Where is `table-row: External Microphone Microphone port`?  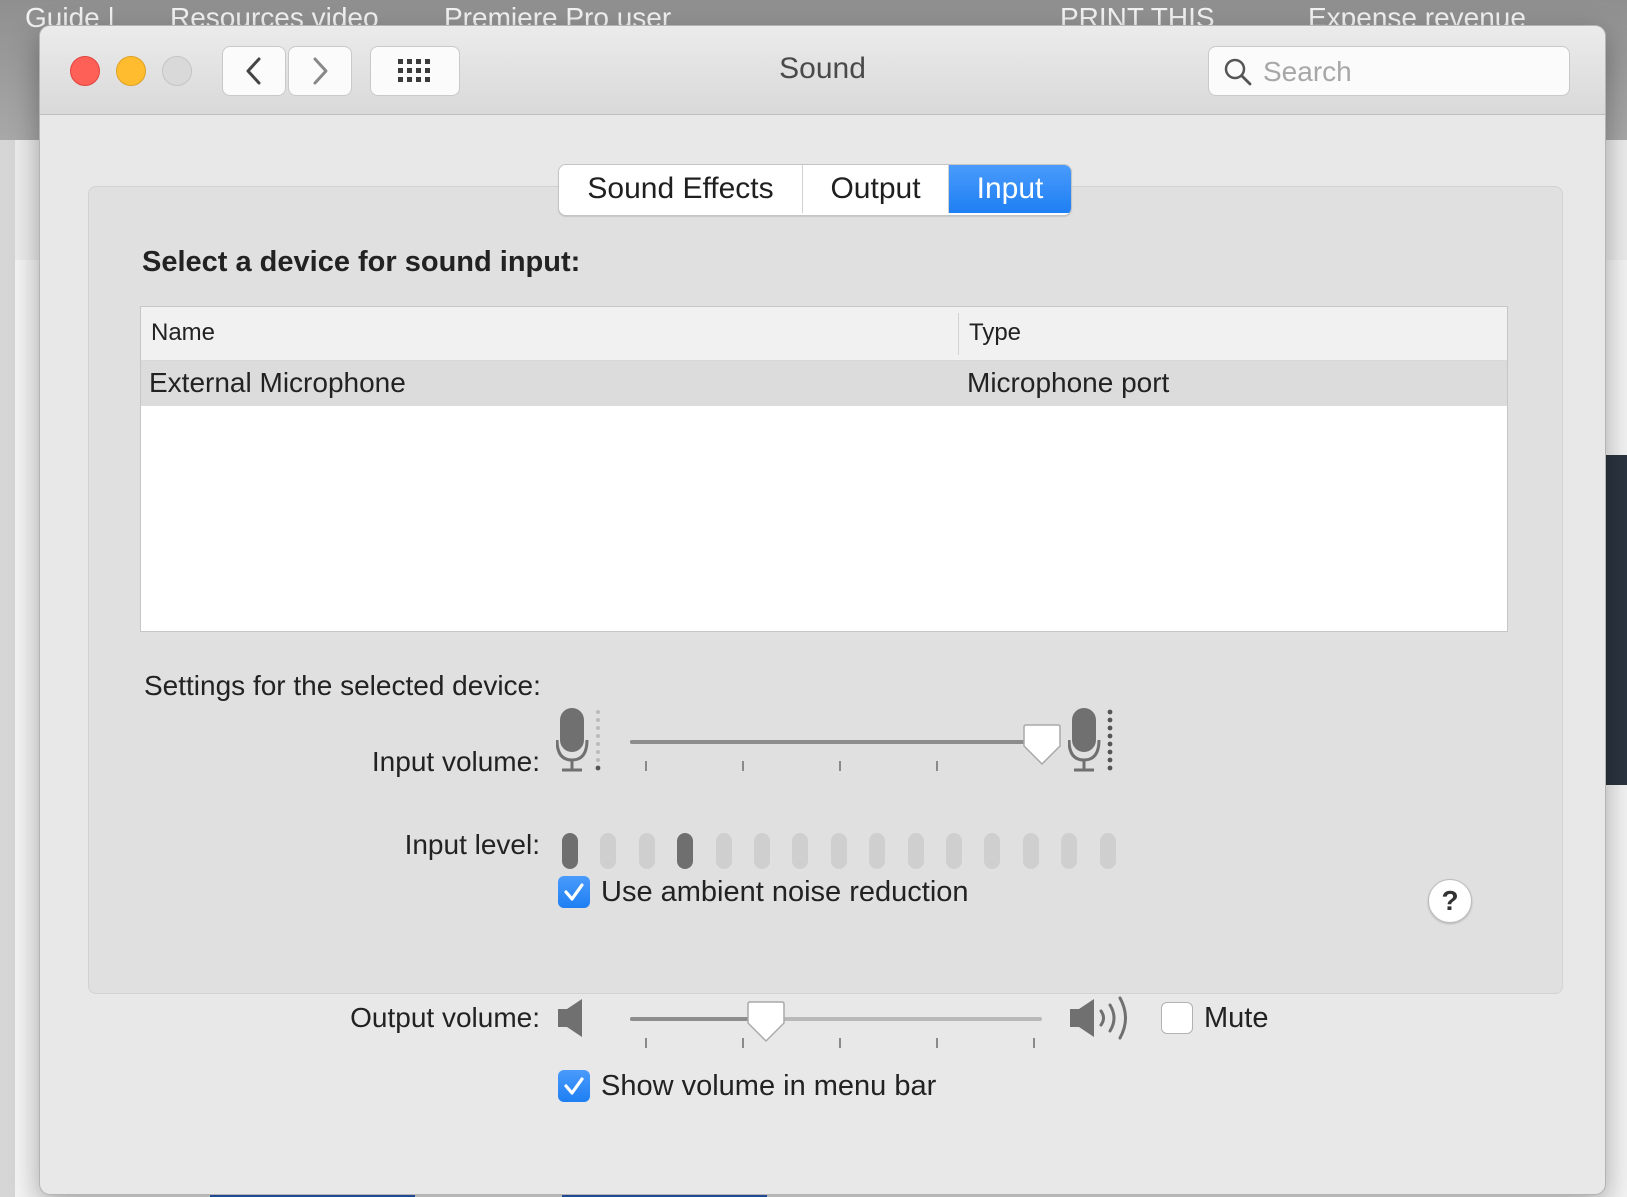
table-row: External Microphone Microphone port is located at coordinates (824, 383).